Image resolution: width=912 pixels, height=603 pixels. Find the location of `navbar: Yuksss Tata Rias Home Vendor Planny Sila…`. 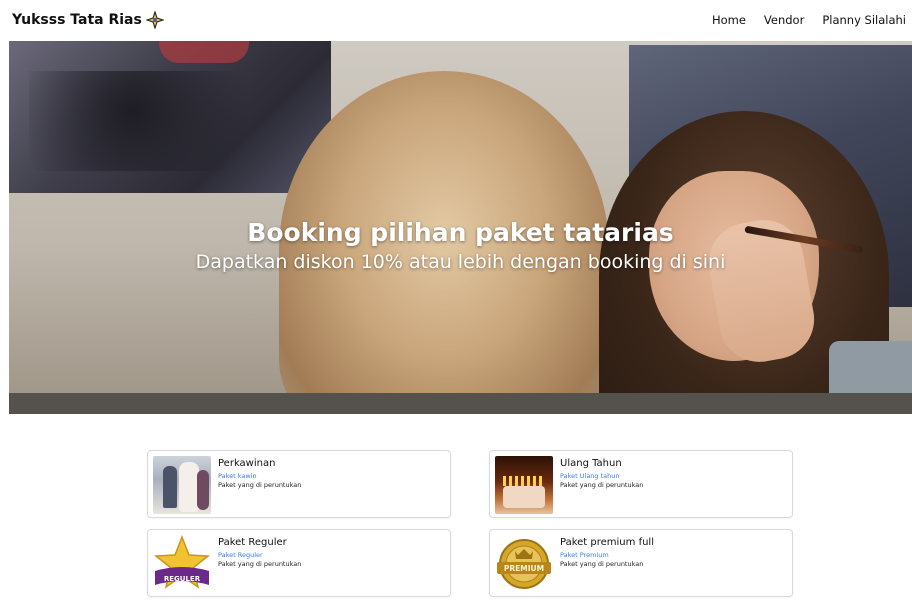

navbar: Yuksss Tata Rias Home Vendor Planny Sila… is located at coordinates (456, 20).